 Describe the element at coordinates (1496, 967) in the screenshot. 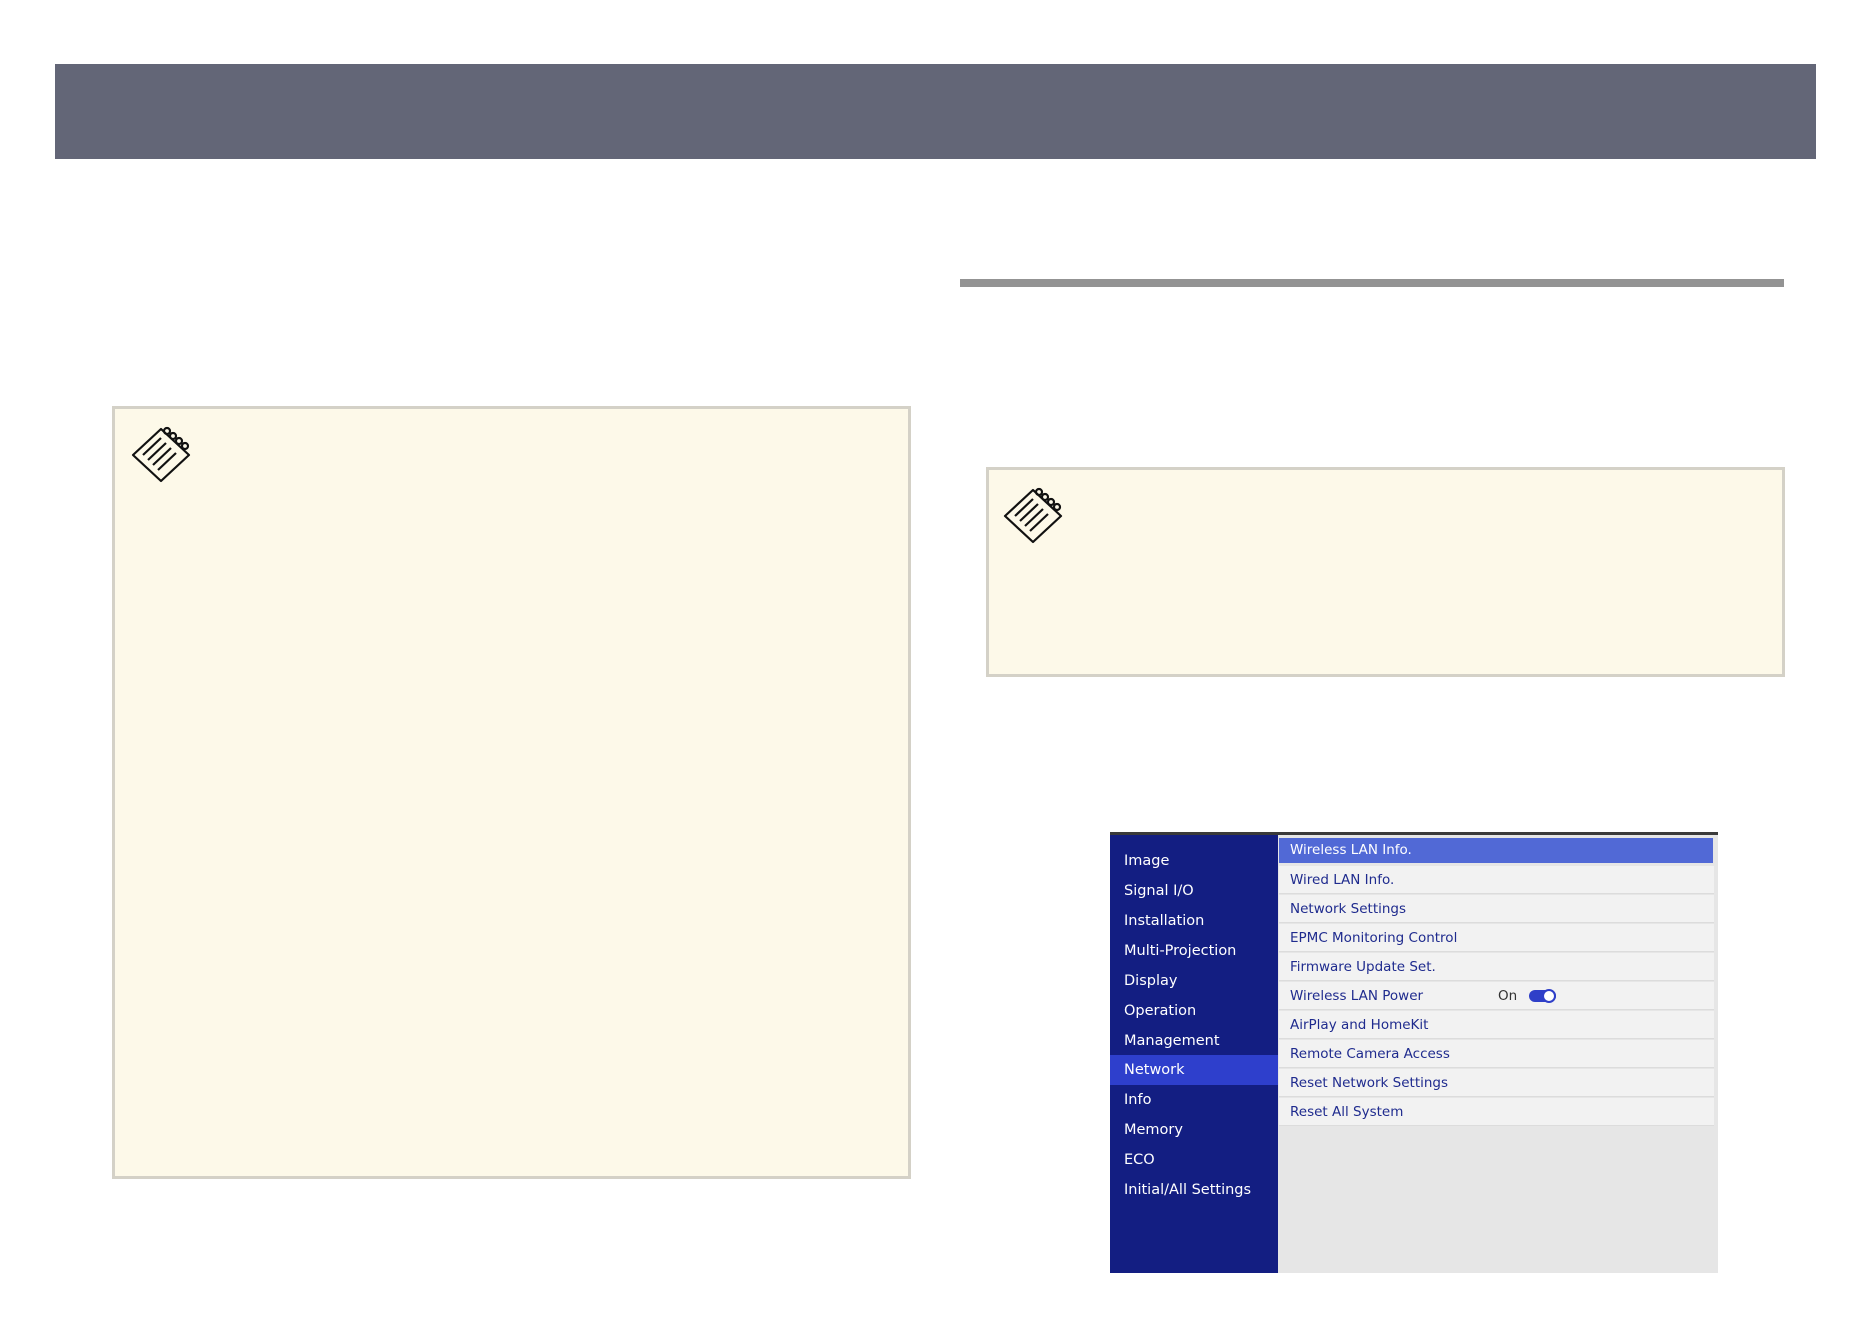

I see `menu-item-firmware-update-set: Firmware Update Set.` at that location.